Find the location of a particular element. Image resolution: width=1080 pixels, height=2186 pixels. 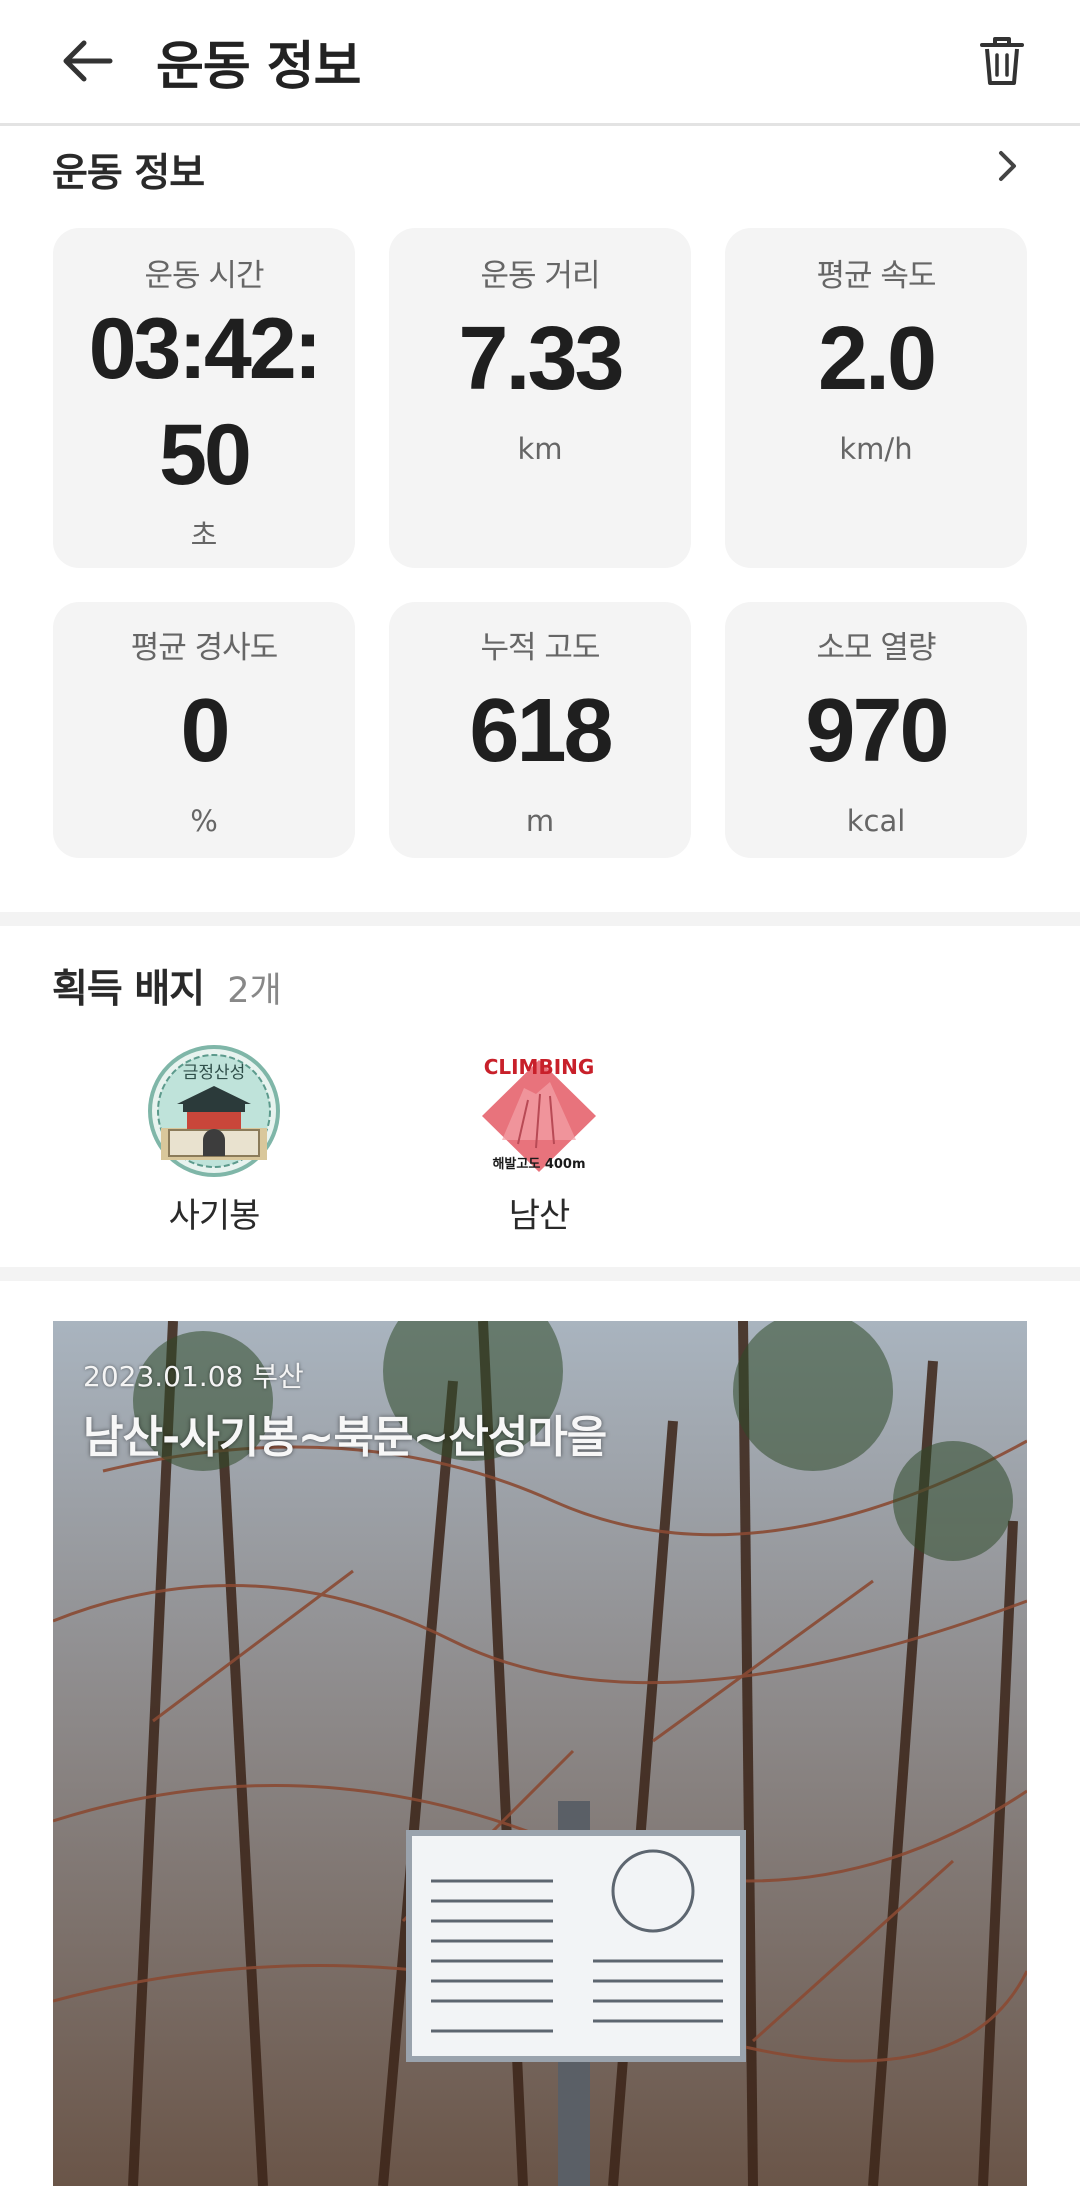

back-button is located at coordinates (88, 63).